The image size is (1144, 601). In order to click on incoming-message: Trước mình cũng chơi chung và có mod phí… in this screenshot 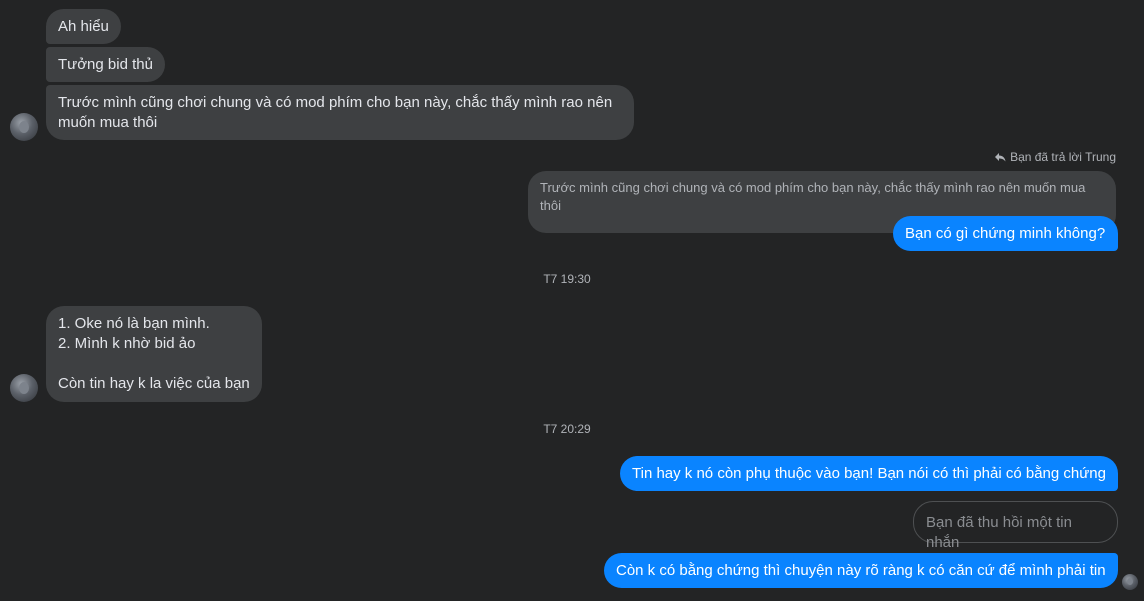, I will do `click(340, 112)`.